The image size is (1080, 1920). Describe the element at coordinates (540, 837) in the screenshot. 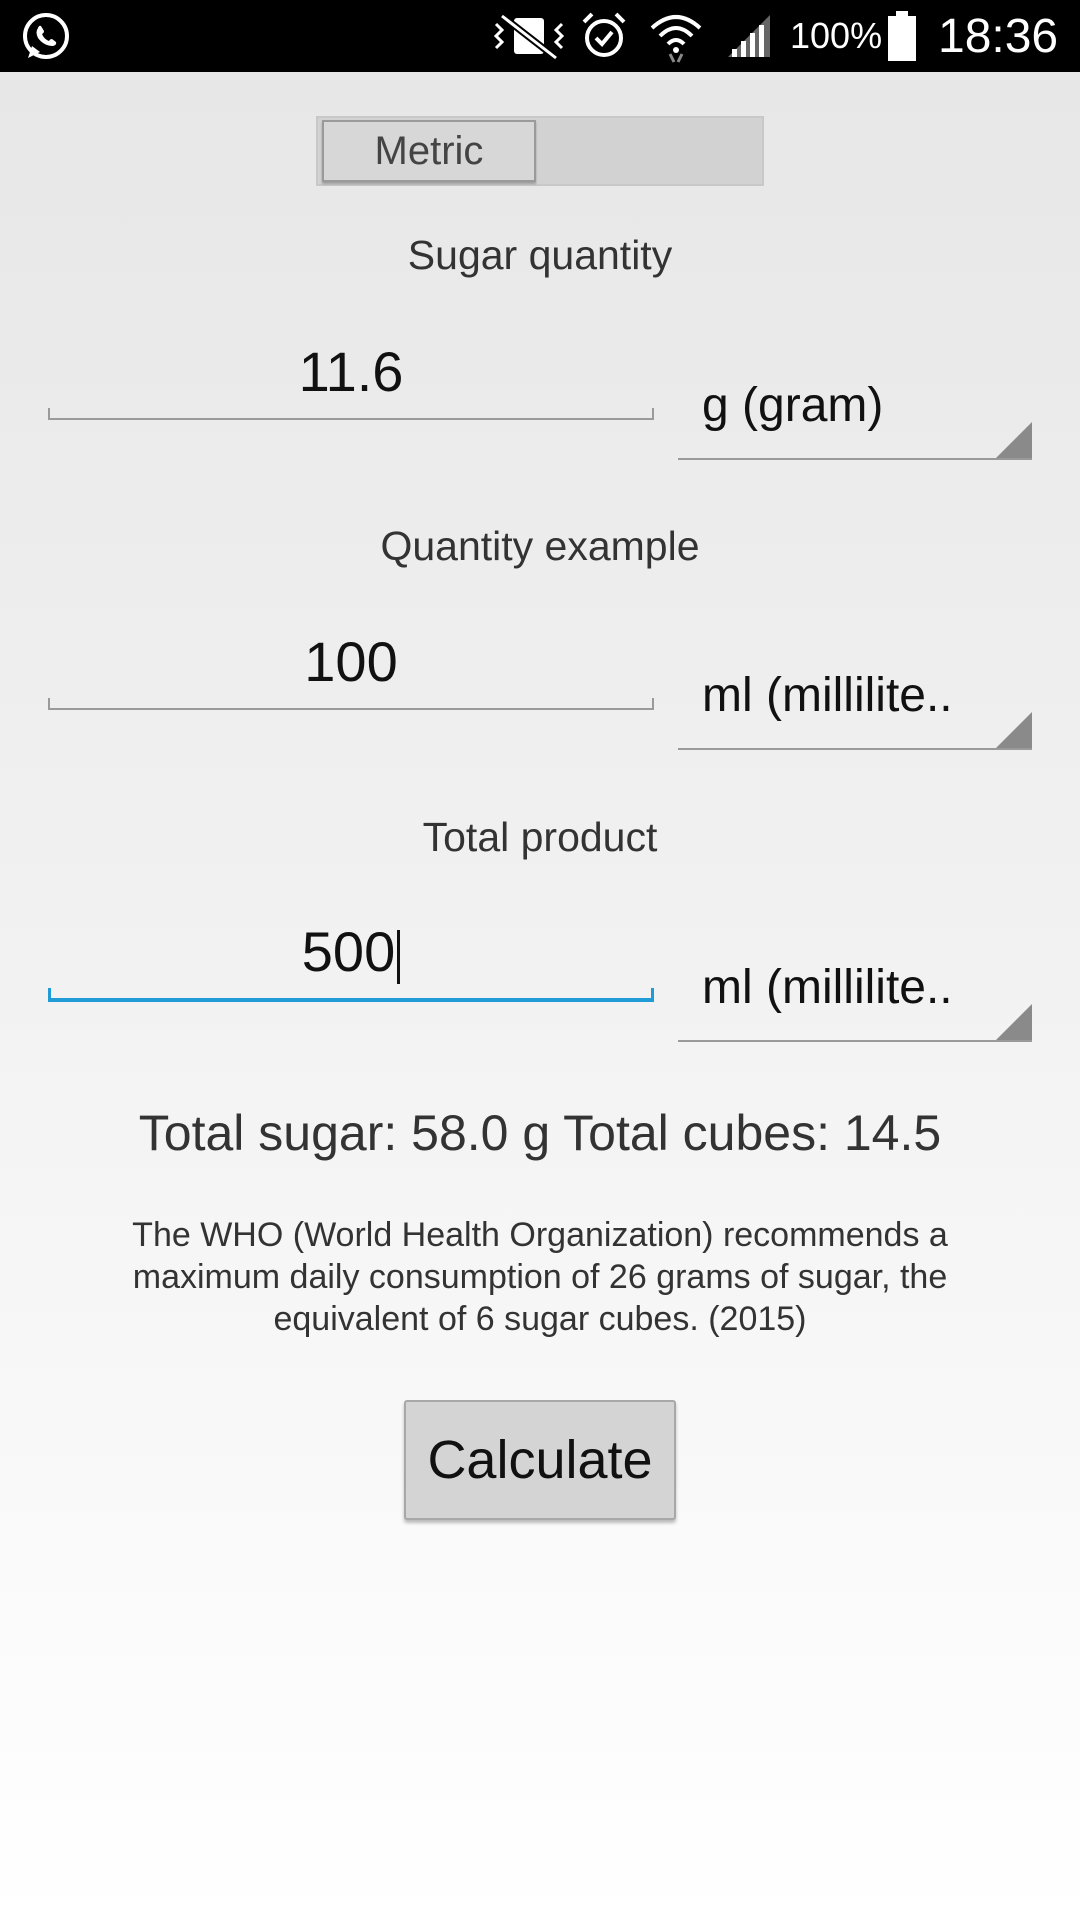

I see `total-product-label: Total product` at that location.